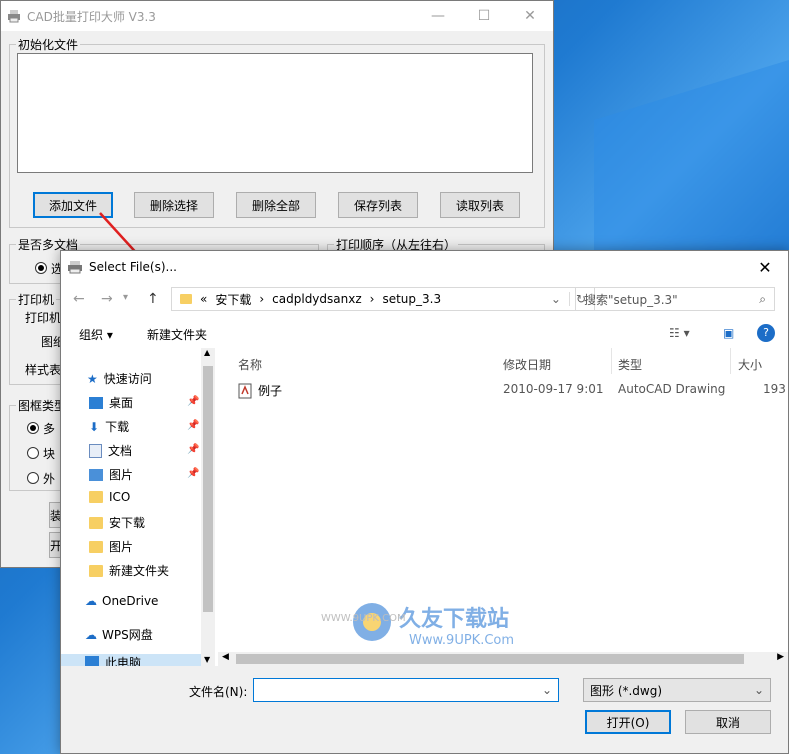 This screenshot has width=789, height=754. I want to click on breadcrumb-overflow: «, so click(203, 299).